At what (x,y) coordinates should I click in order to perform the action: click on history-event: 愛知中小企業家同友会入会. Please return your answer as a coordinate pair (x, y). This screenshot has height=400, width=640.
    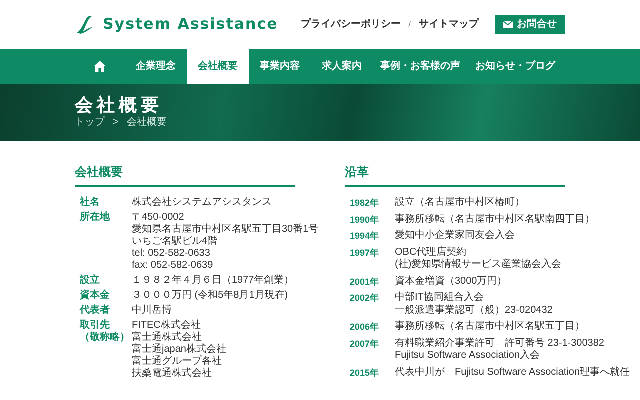
    Looking at the image, I should click on (455, 236).